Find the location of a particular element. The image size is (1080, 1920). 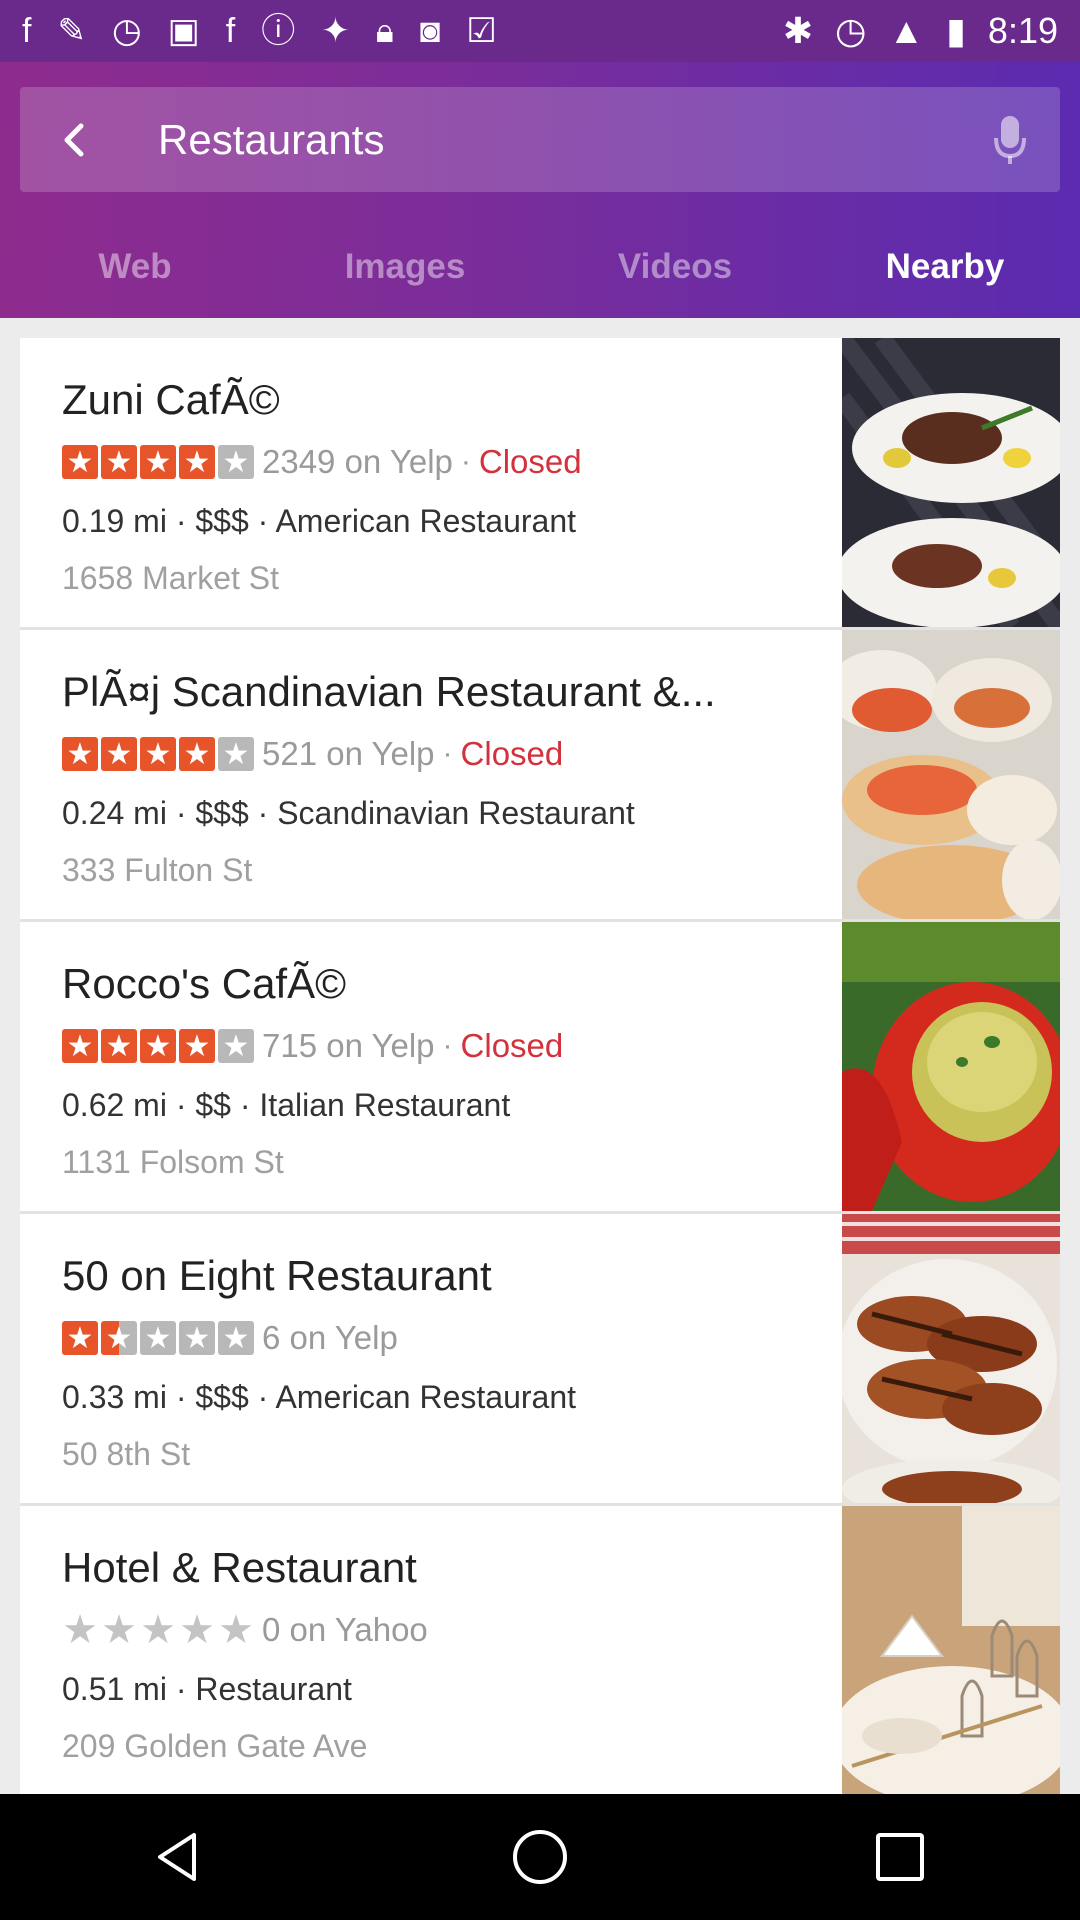

restaurant-name: Hotel & Restaurant is located at coordinates (239, 1567).